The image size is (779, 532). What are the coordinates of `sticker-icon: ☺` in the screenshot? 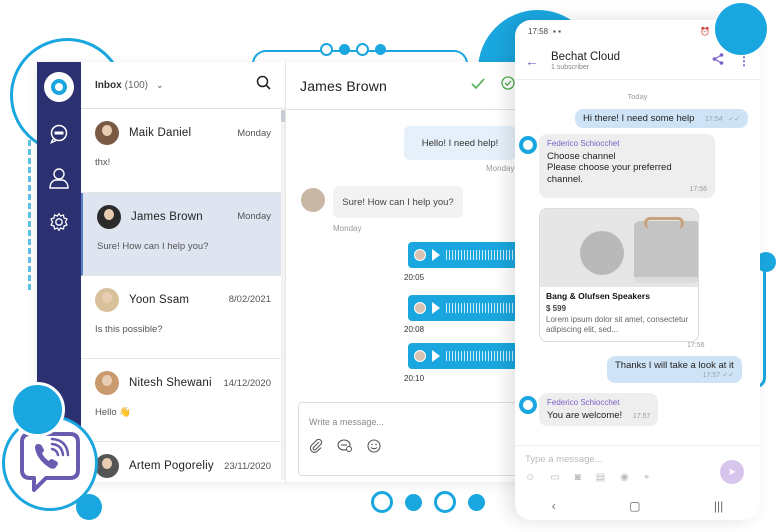 It's located at (530, 477).